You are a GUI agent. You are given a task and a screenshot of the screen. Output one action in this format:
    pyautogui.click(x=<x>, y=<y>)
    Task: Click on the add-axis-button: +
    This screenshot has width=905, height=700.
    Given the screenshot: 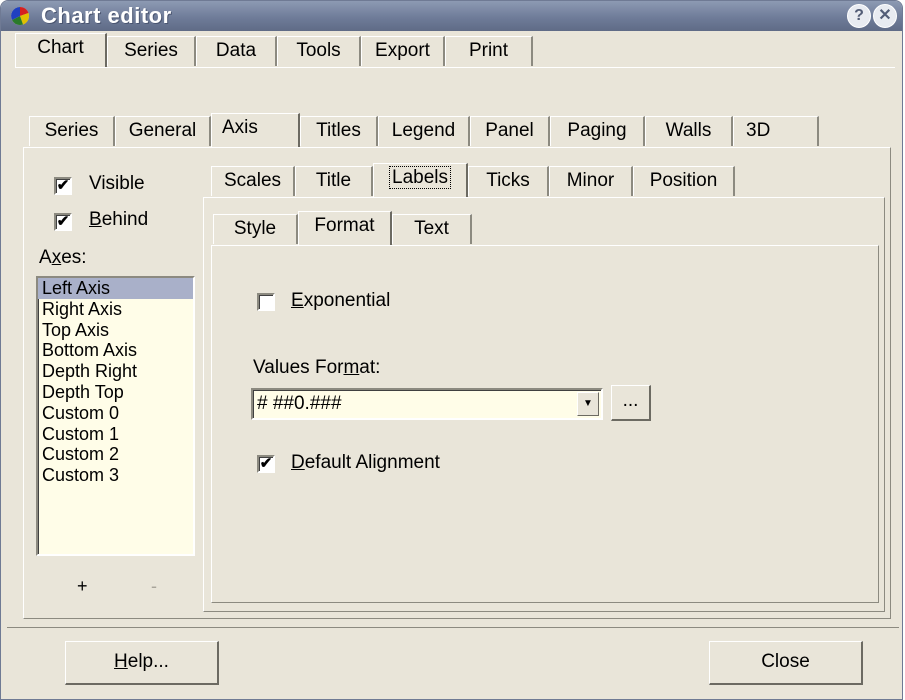 What is the action you would take?
    pyautogui.click(x=82, y=586)
    